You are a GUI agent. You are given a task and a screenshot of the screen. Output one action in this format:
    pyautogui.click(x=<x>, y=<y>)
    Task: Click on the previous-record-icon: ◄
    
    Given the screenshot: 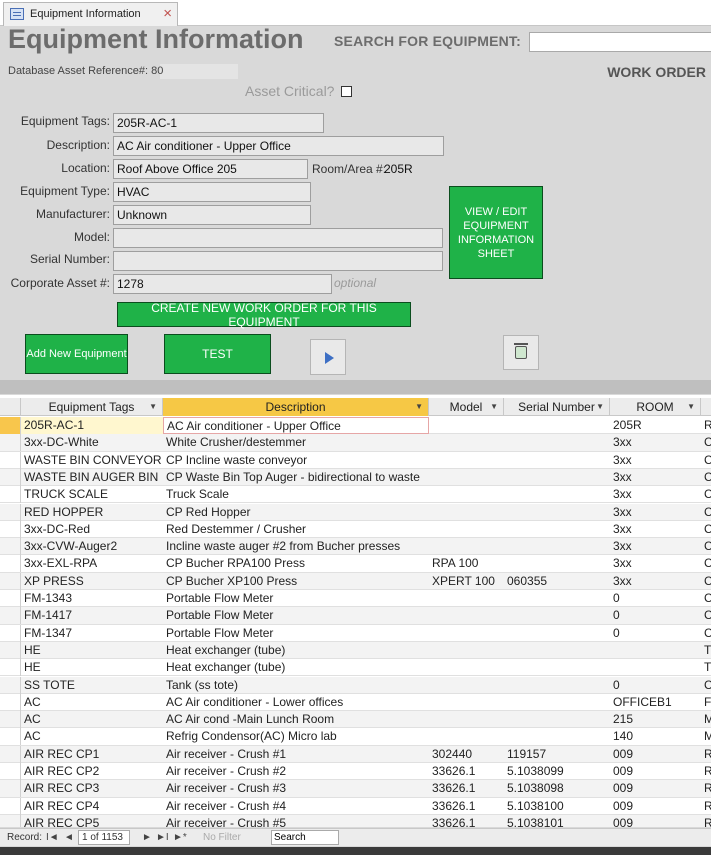 What is the action you would take?
    pyautogui.click(x=69, y=837)
    